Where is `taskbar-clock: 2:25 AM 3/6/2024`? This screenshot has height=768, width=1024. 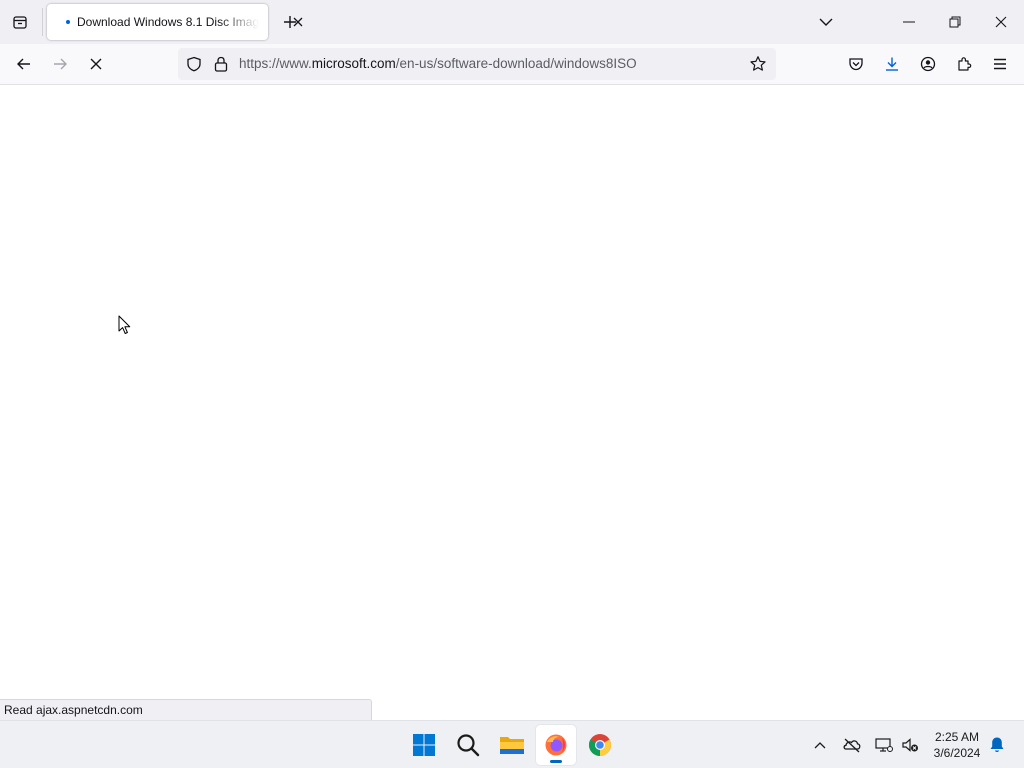
taskbar-clock: 2:25 AM 3/6/2024 is located at coordinates (957, 745).